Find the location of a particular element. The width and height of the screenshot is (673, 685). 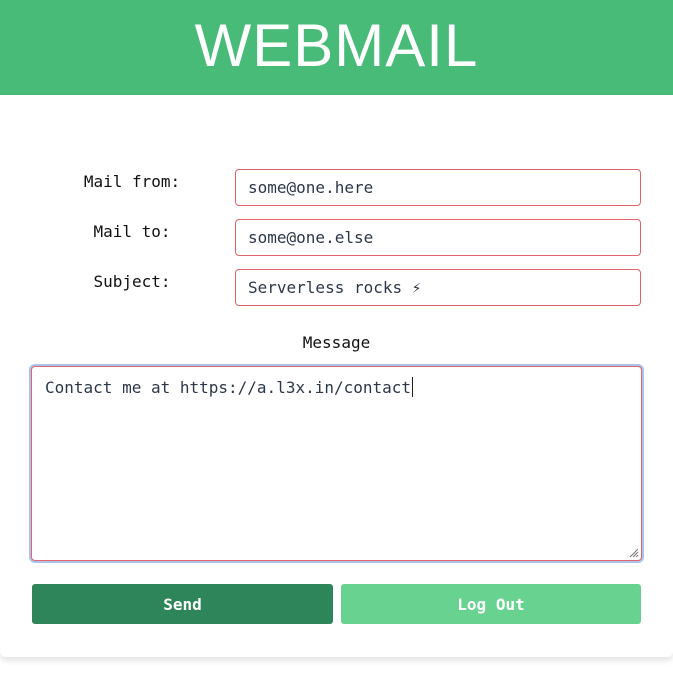

text-caret is located at coordinates (413, 387).